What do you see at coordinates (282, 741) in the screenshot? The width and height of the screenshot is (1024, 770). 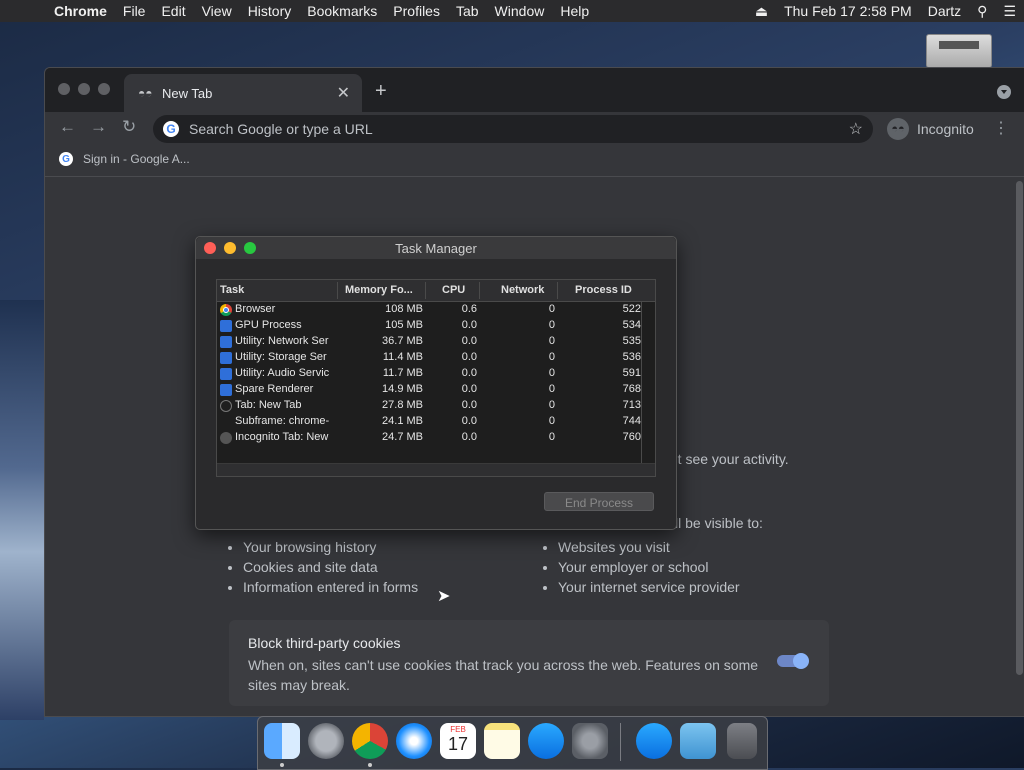 I see `finder-icon` at bounding box center [282, 741].